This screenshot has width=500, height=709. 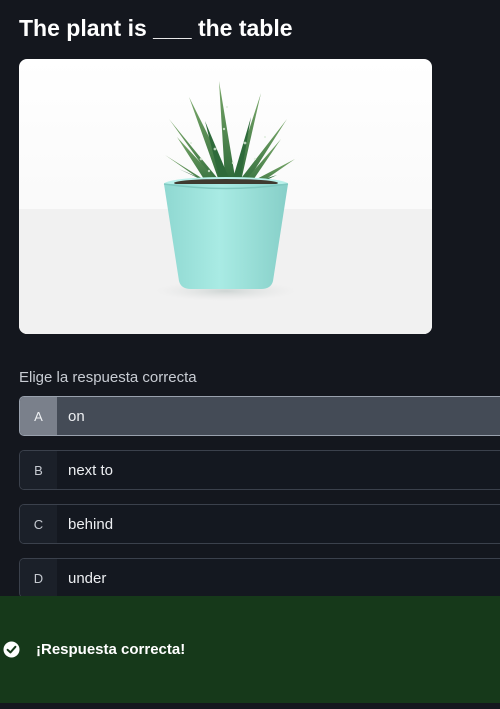 What do you see at coordinates (11, 649) in the screenshot?
I see `check-circle-icon` at bounding box center [11, 649].